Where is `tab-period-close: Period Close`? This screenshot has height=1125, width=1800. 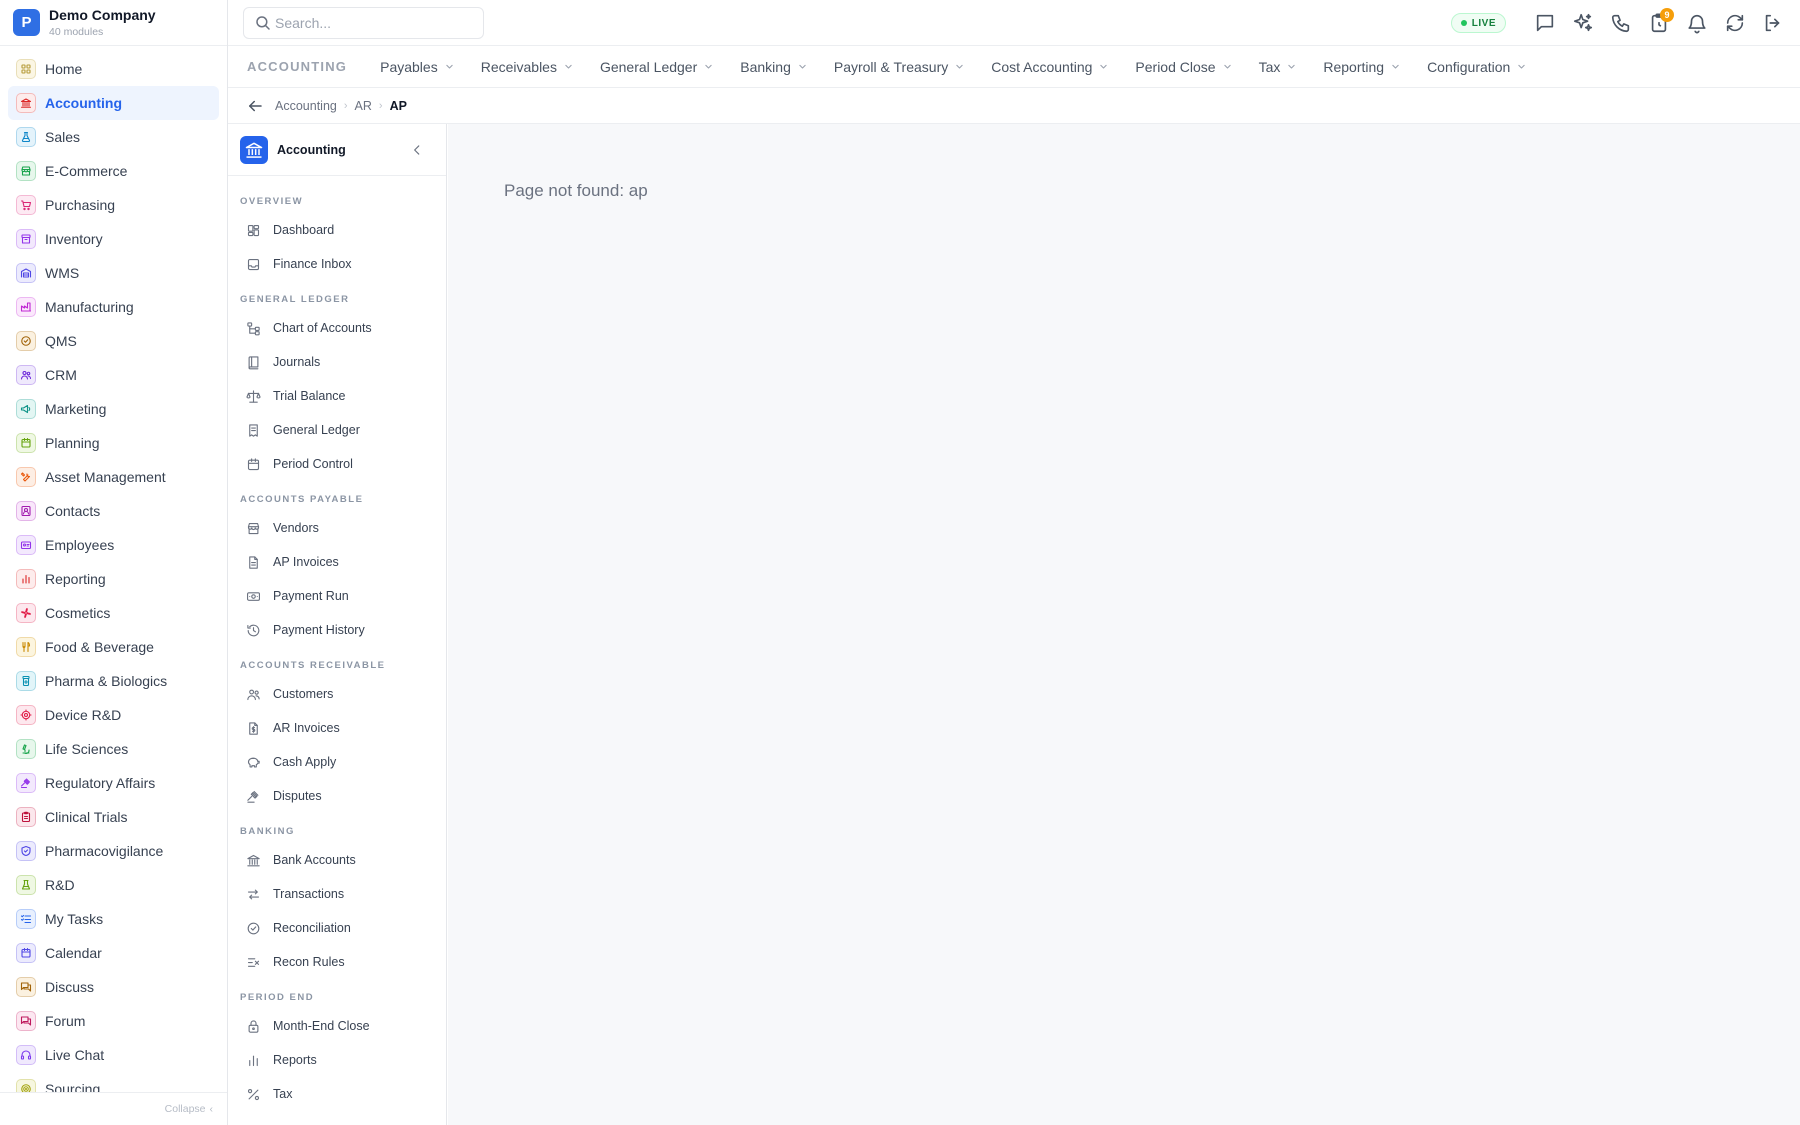 tab-period-close: Period Close is located at coordinates (1183, 67).